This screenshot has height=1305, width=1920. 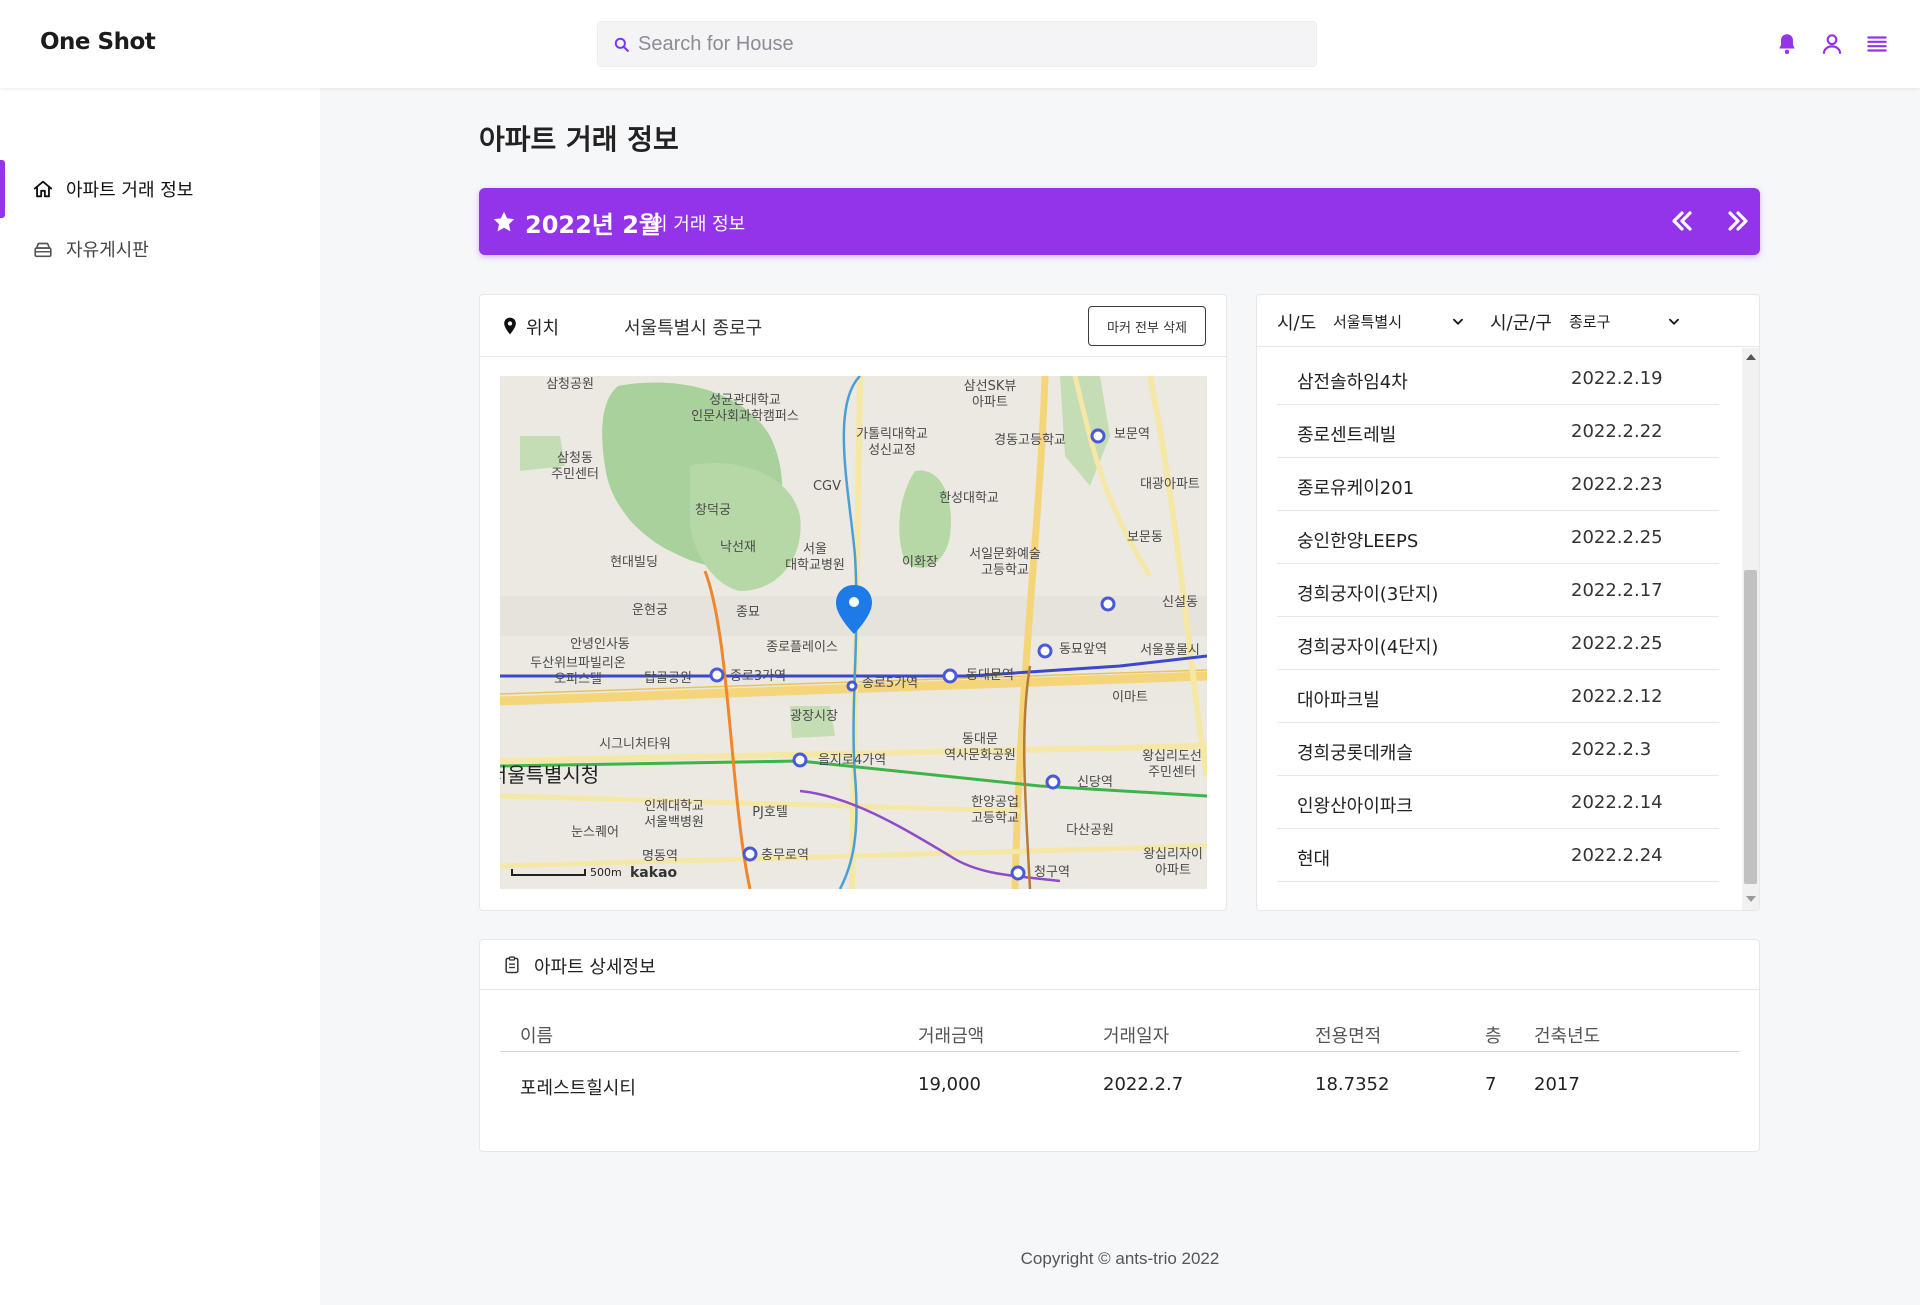 What do you see at coordinates (674, 806) in the screenshot?
I see `map-label: 인제대학교` at bounding box center [674, 806].